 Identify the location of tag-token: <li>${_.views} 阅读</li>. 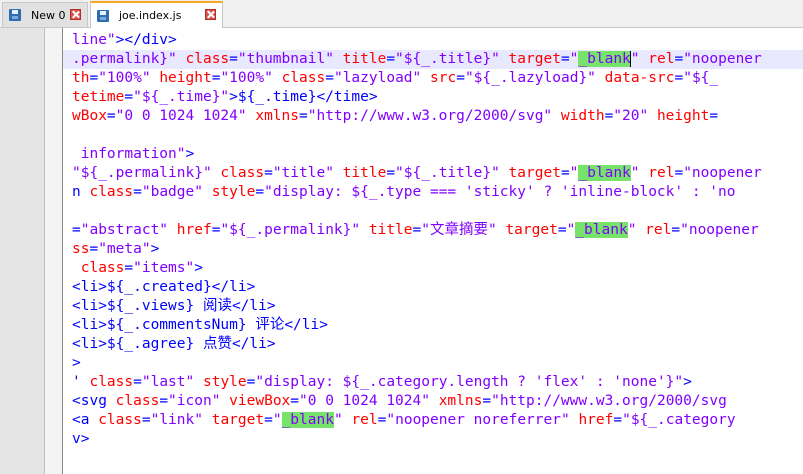
(174, 306).